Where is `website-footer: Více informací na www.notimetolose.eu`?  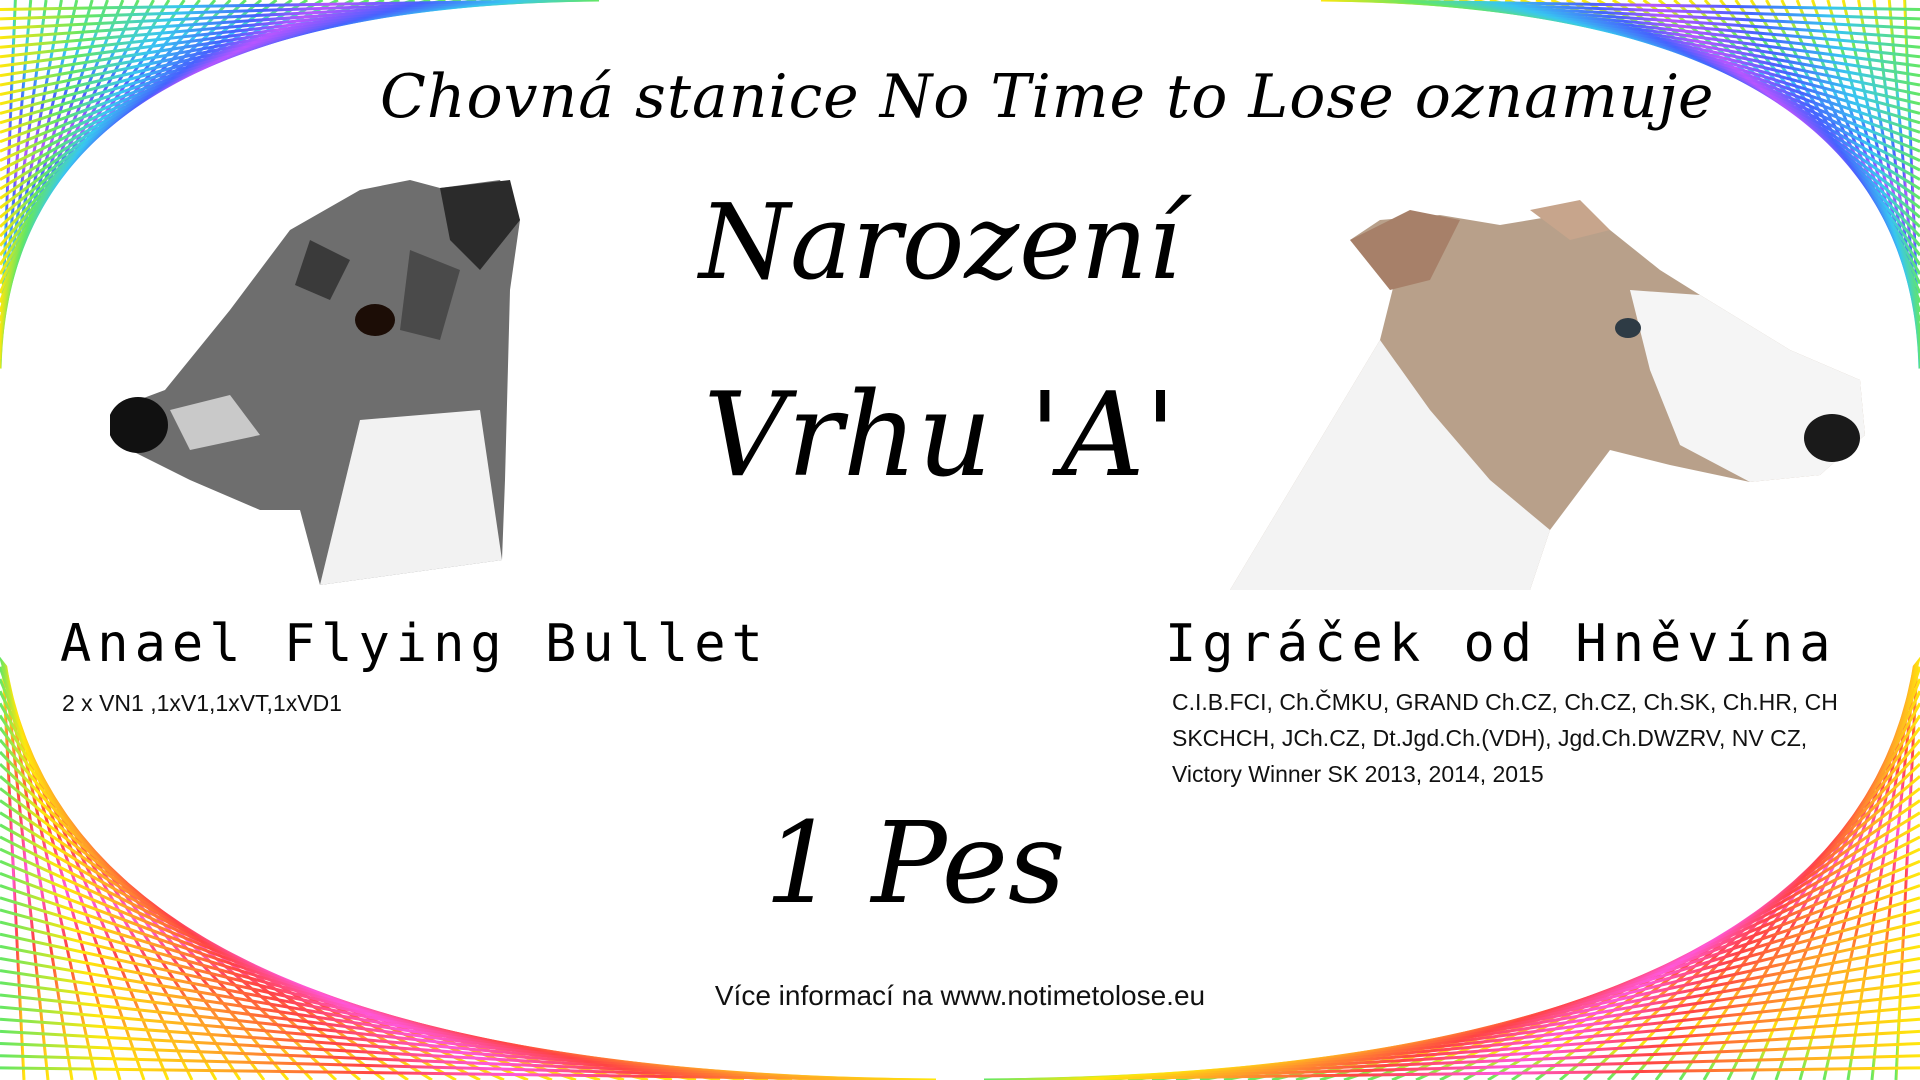 website-footer: Více informací na www.notimetolose.eu is located at coordinates (960, 995).